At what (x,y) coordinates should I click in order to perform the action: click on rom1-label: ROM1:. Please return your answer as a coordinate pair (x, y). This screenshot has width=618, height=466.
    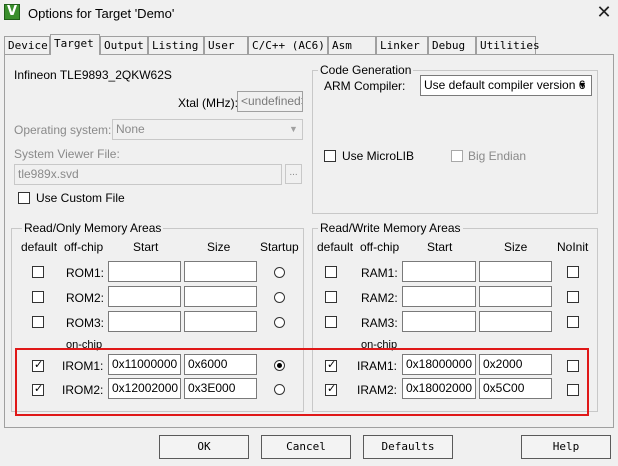
    Looking at the image, I should click on (85, 273).